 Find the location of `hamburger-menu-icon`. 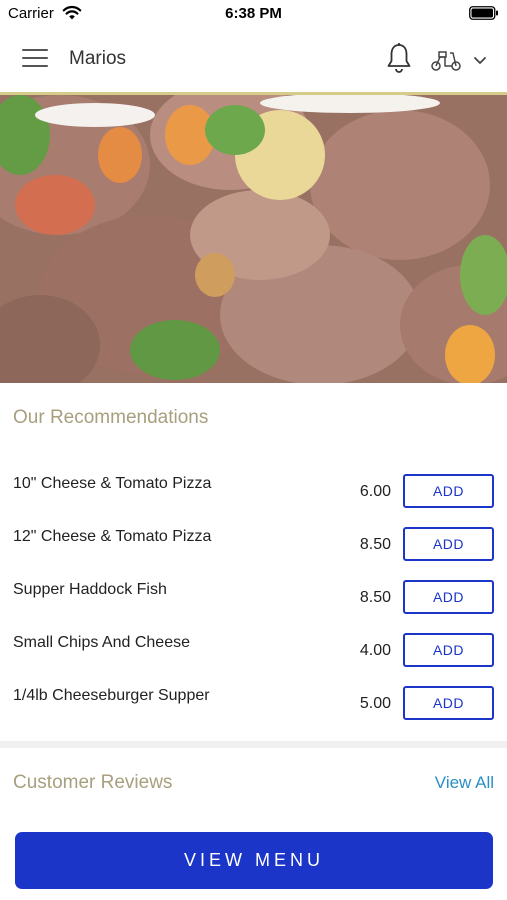

hamburger-menu-icon is located at coordinates (35, 60).